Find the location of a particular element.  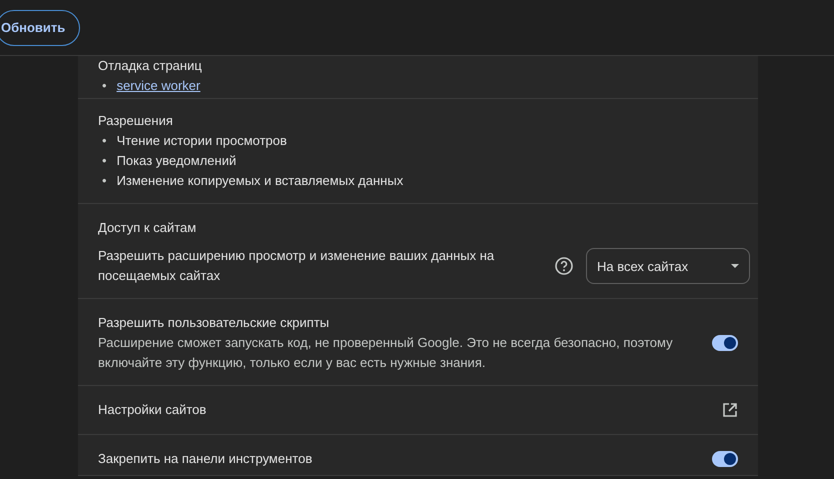

help-icon is located at coordinates (564, 266).